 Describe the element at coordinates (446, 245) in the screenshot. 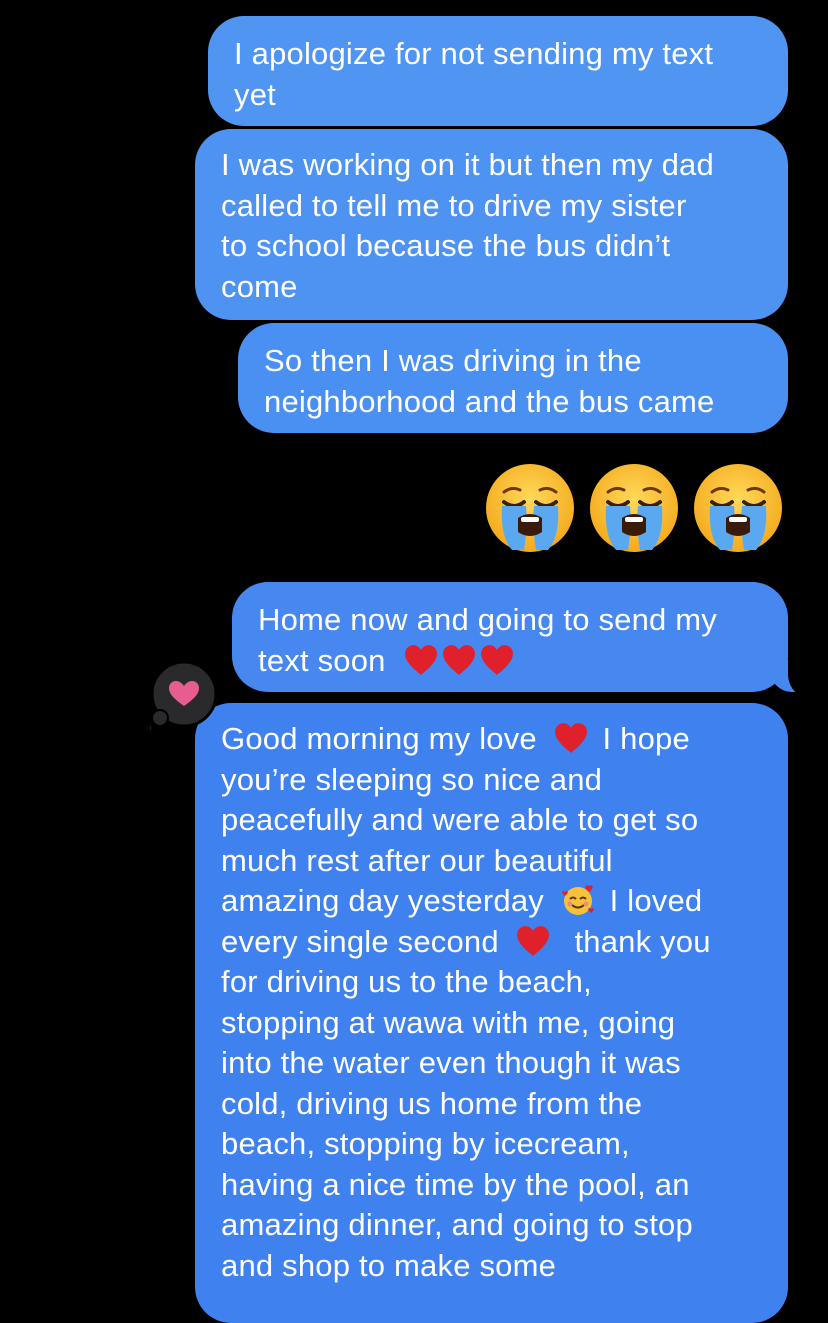

I see `message-text: to school because the bus didn’t` at that location.